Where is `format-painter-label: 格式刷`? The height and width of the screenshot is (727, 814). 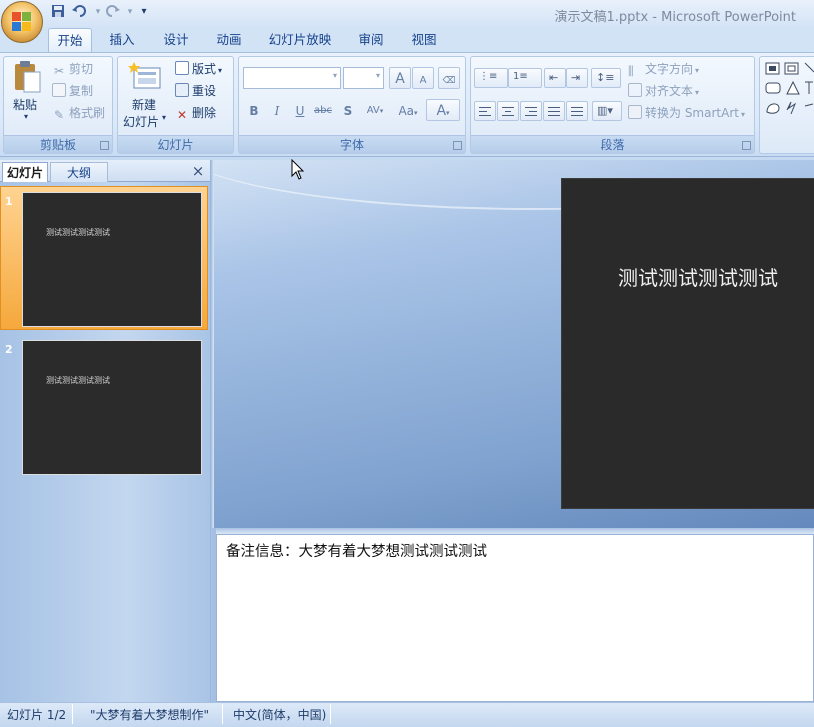 format-painter-label: 格式刷 is located at coordinates (87, 113).